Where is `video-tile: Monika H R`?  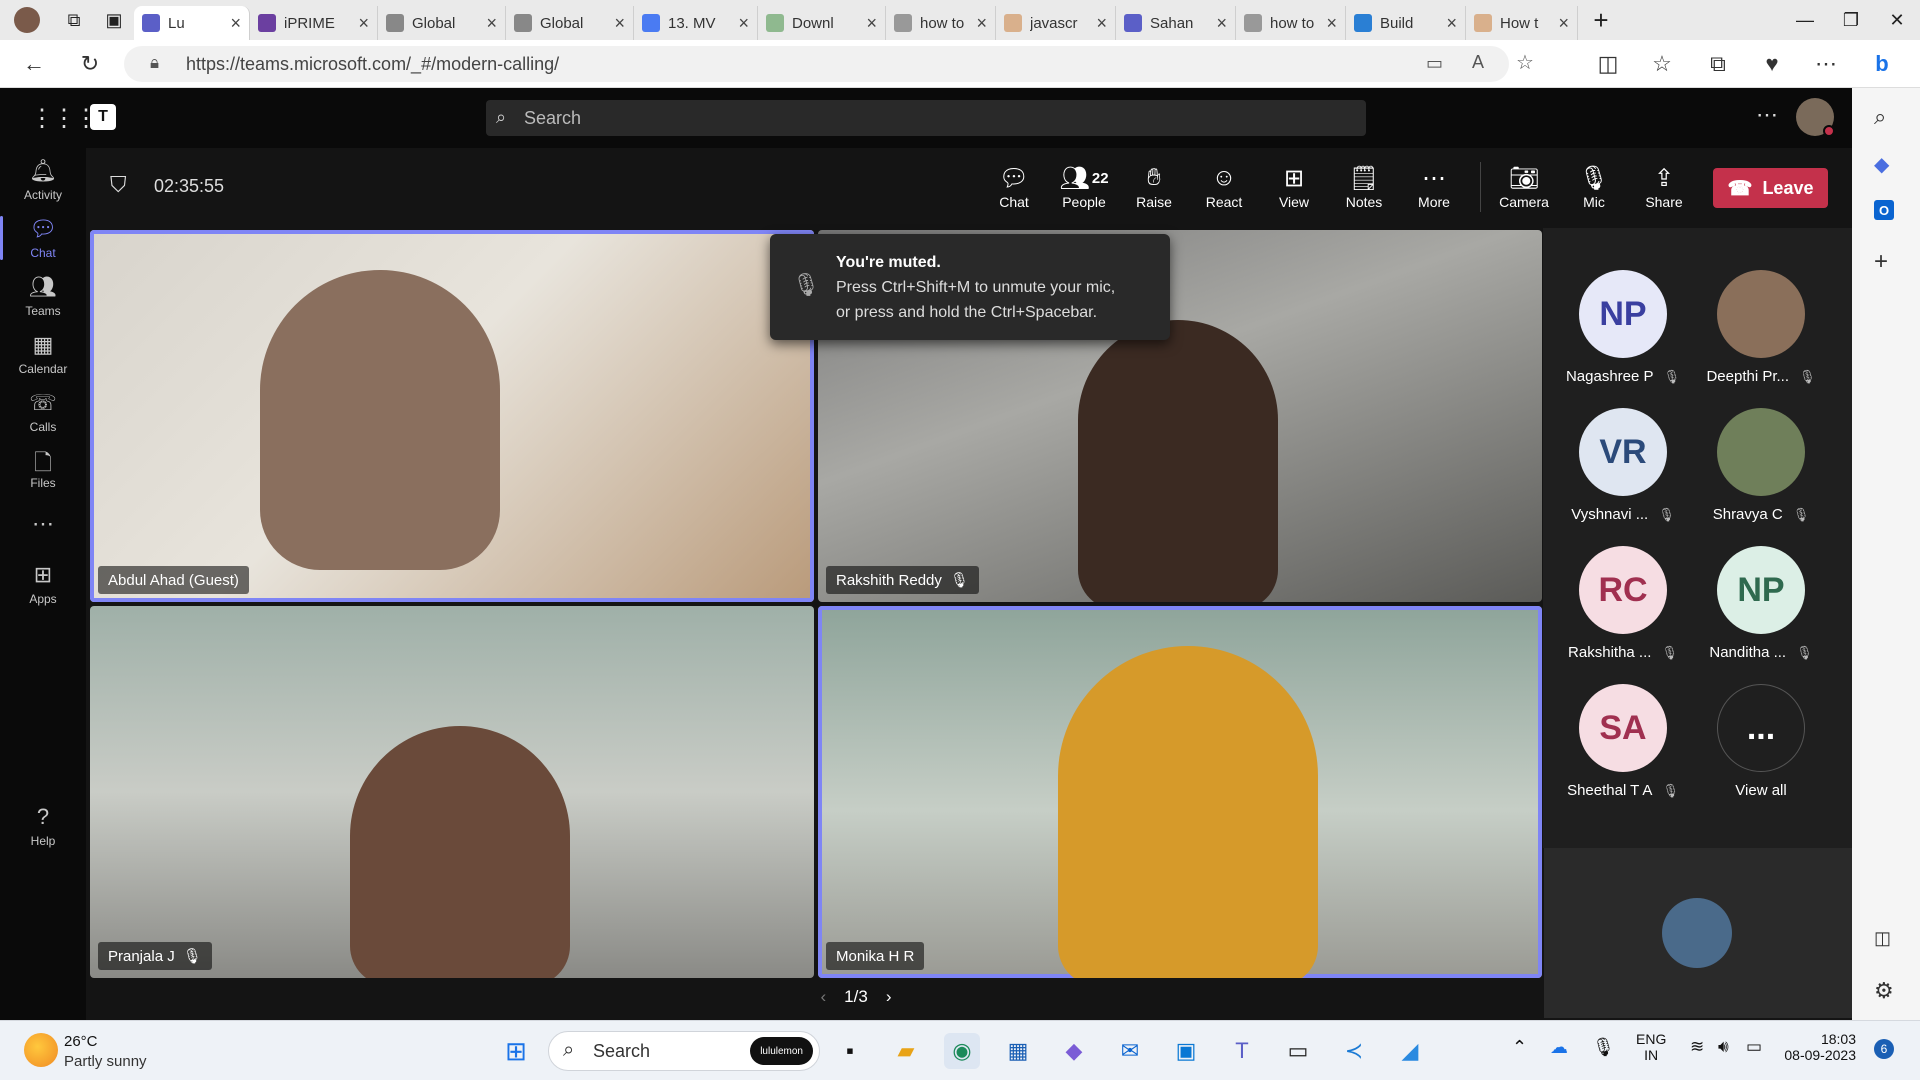
video-tile: Monika H R is located at coordinates (1180, 792).